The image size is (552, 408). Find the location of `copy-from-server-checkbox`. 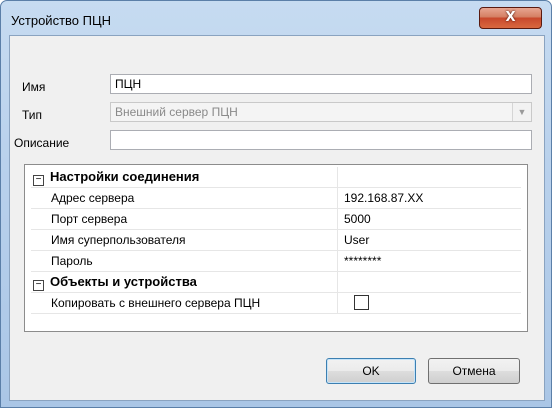

copy-from-server-checkbox is located at coordinates (361, 303).